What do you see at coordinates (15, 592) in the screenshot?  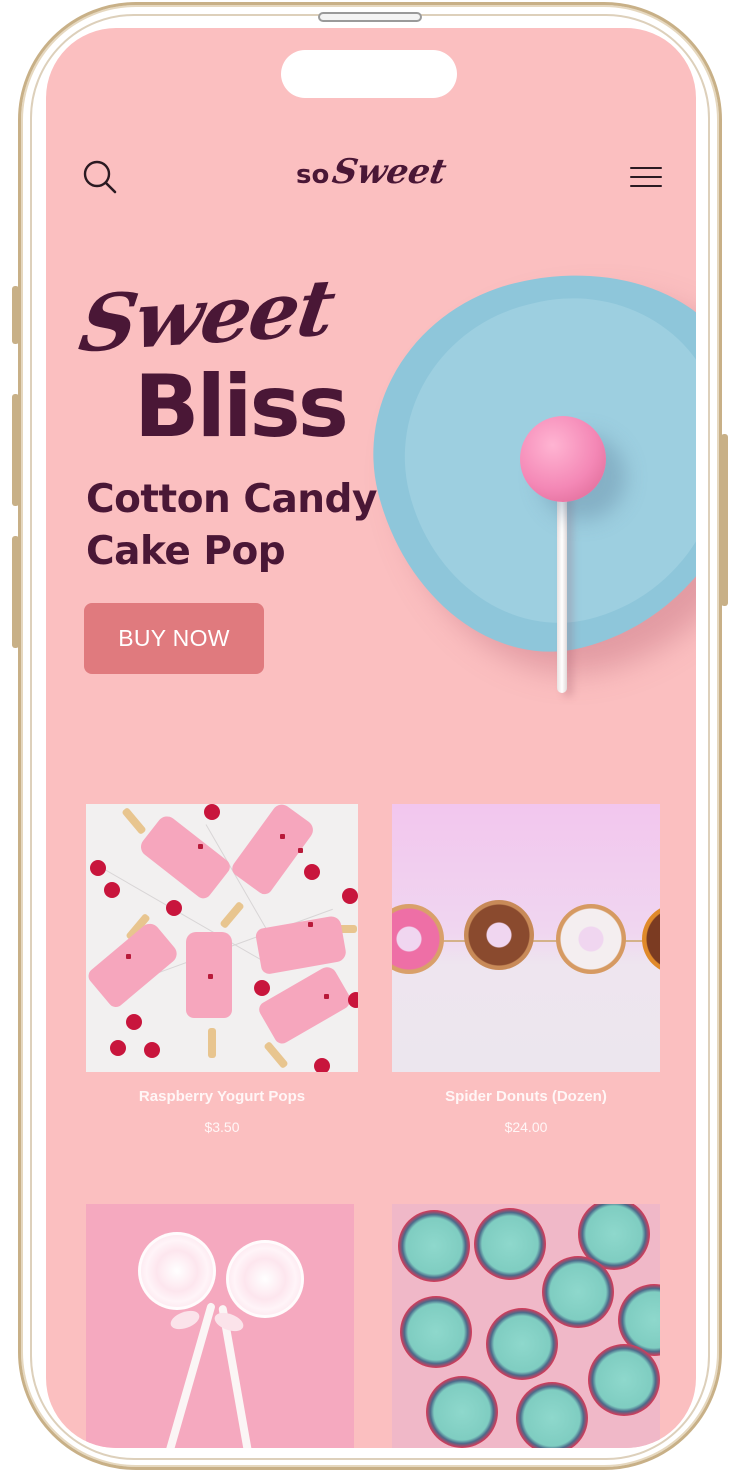 I see `volume-down-button` at bounding box center [15, 592].